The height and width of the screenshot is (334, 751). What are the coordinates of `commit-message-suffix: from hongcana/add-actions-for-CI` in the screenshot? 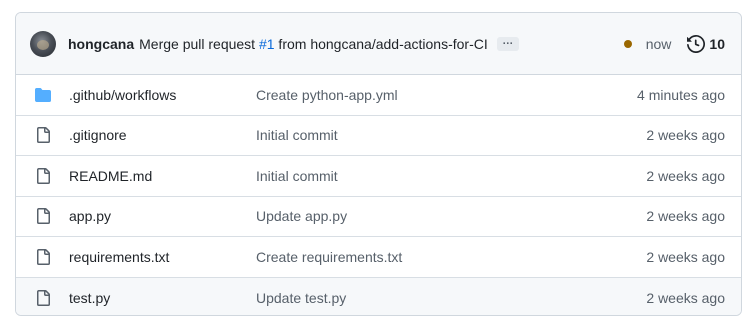 It's located at (381, 44).